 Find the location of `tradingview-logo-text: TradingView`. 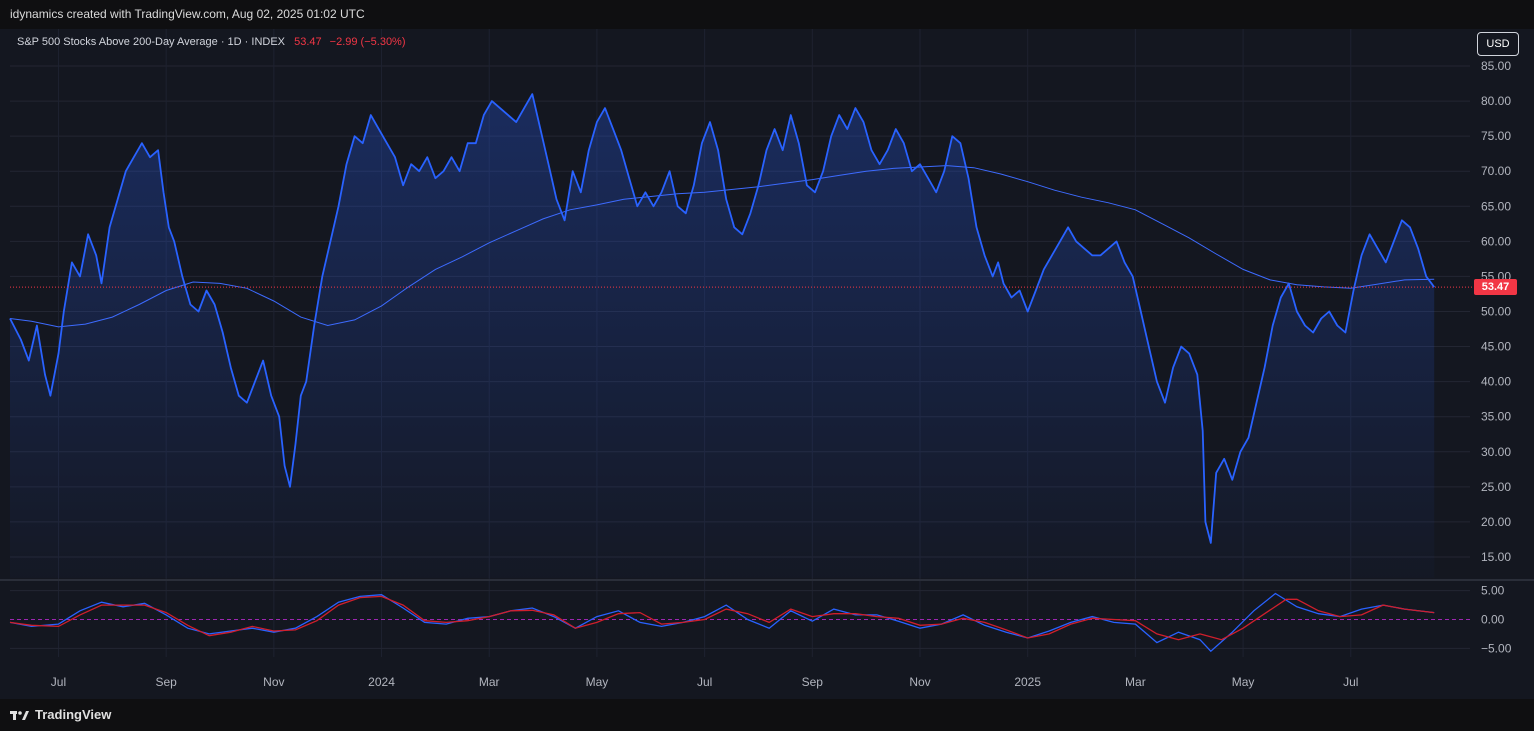

tradingview-logo-text: TradingView is located at coordinates (73, 714).